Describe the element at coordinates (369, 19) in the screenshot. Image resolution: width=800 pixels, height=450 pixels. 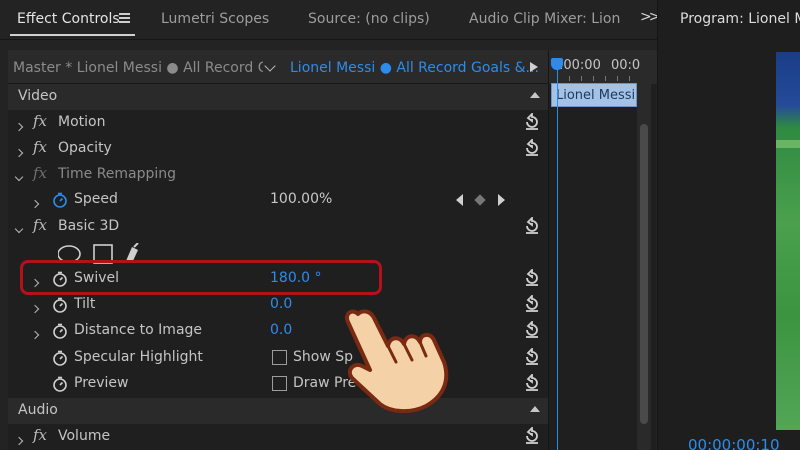
I see `tab-source: Source: (no clips)` at that location.